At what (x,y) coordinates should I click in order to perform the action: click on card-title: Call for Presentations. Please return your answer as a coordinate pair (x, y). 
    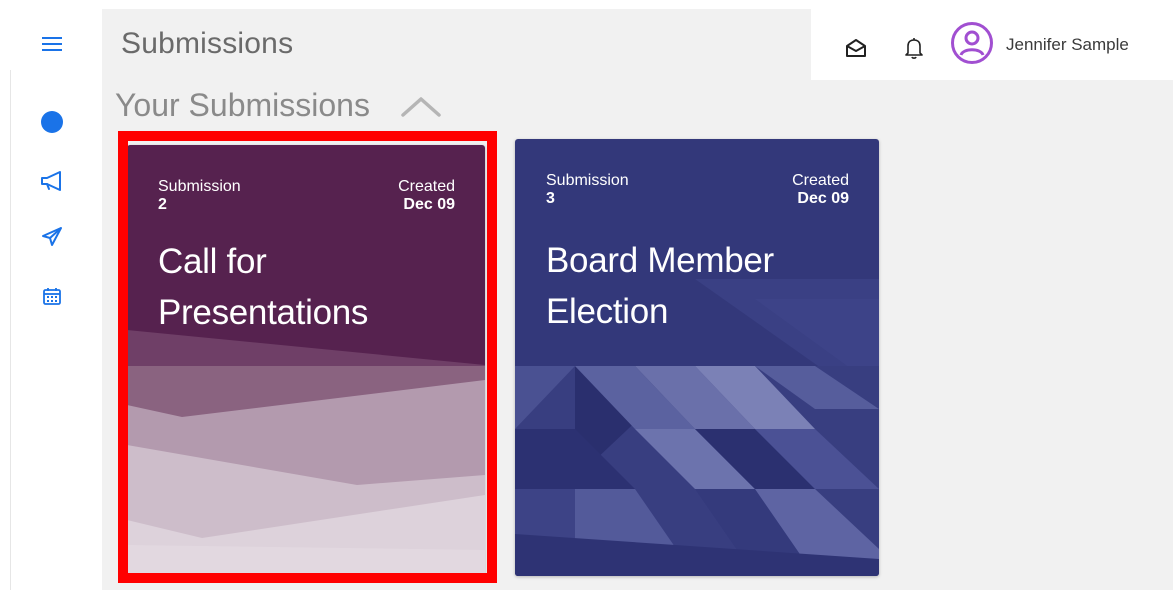
    Looking at the image, I should click on (263, 287).